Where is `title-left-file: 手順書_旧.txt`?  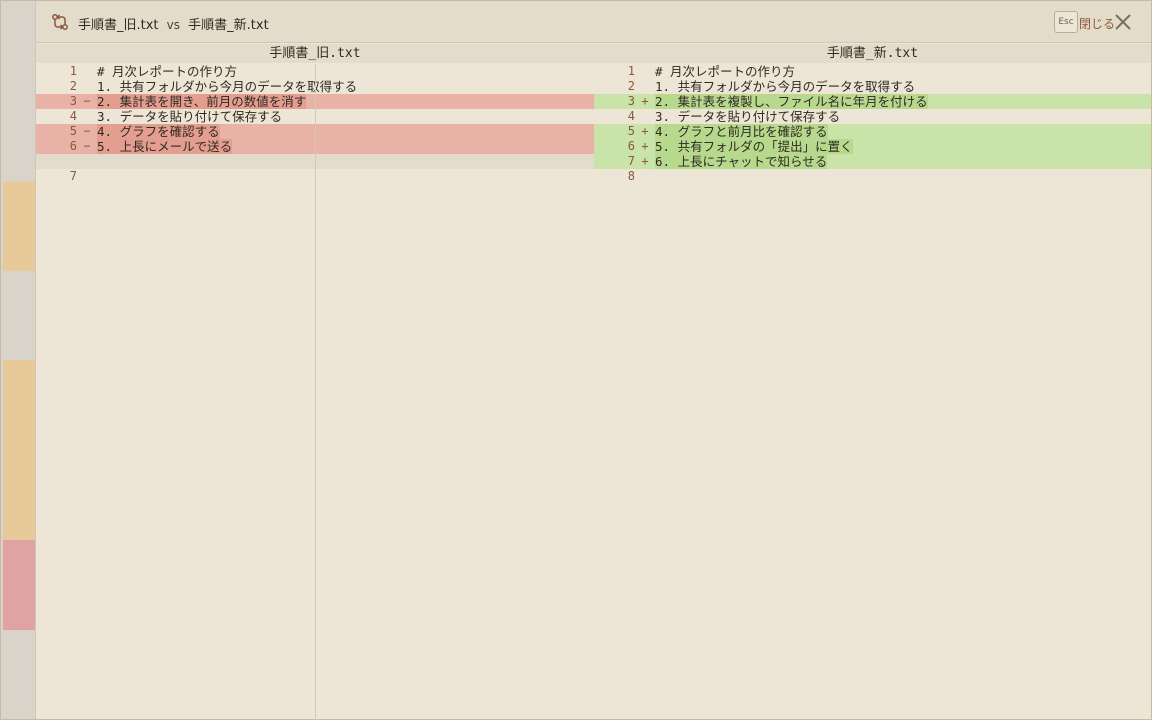 title-left-file: 手順書_旧.txt is located at coordinates (118, 25).